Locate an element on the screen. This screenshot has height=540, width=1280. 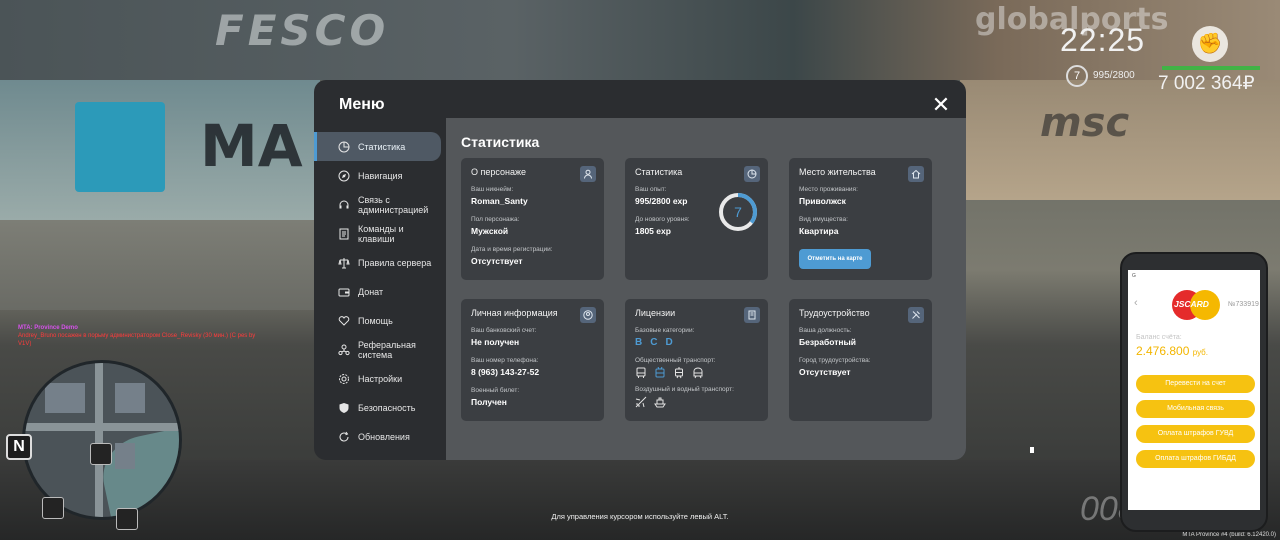
position-label: Ваша должность: is located at coordinates (825, 330).